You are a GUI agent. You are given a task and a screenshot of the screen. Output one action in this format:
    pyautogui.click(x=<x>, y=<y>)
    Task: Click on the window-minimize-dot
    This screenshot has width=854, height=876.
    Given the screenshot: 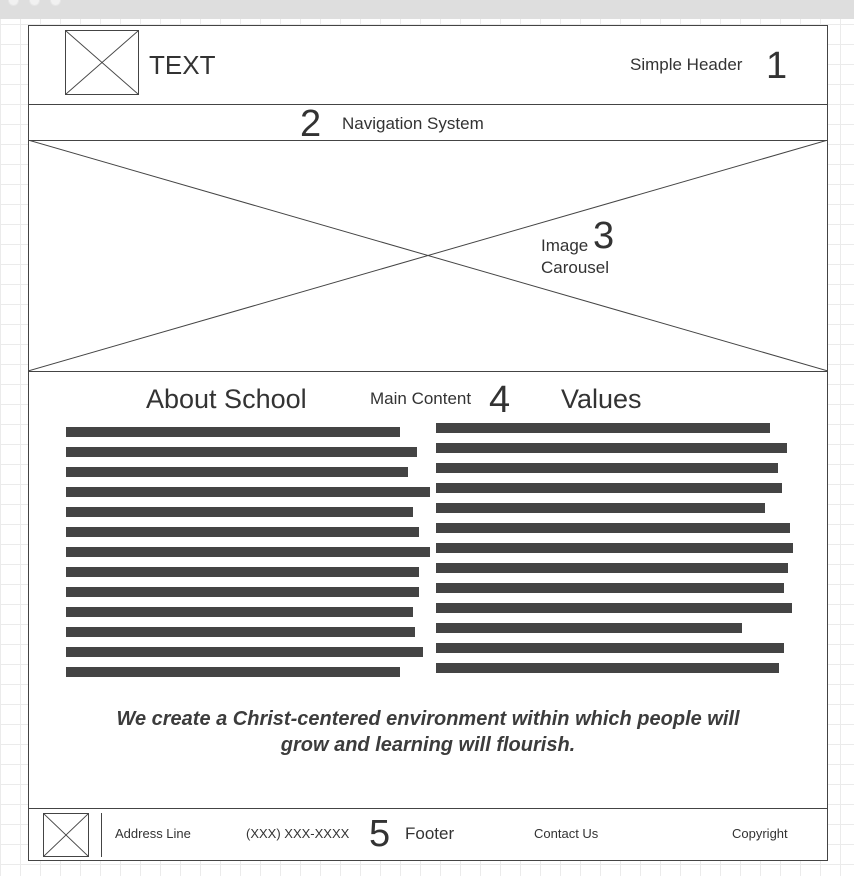 What is the action you would take?
    pyautogui.click(x=34, y=3)
    